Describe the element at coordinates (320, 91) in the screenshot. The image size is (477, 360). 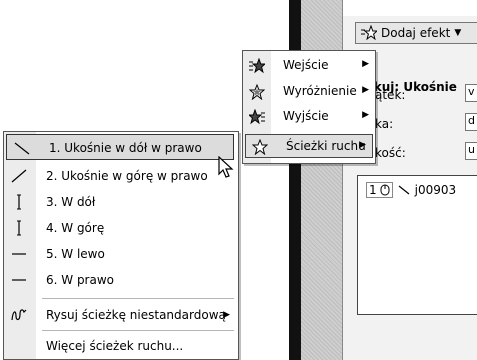
I see `menu-item-label: Wyróżnienie` at that location.